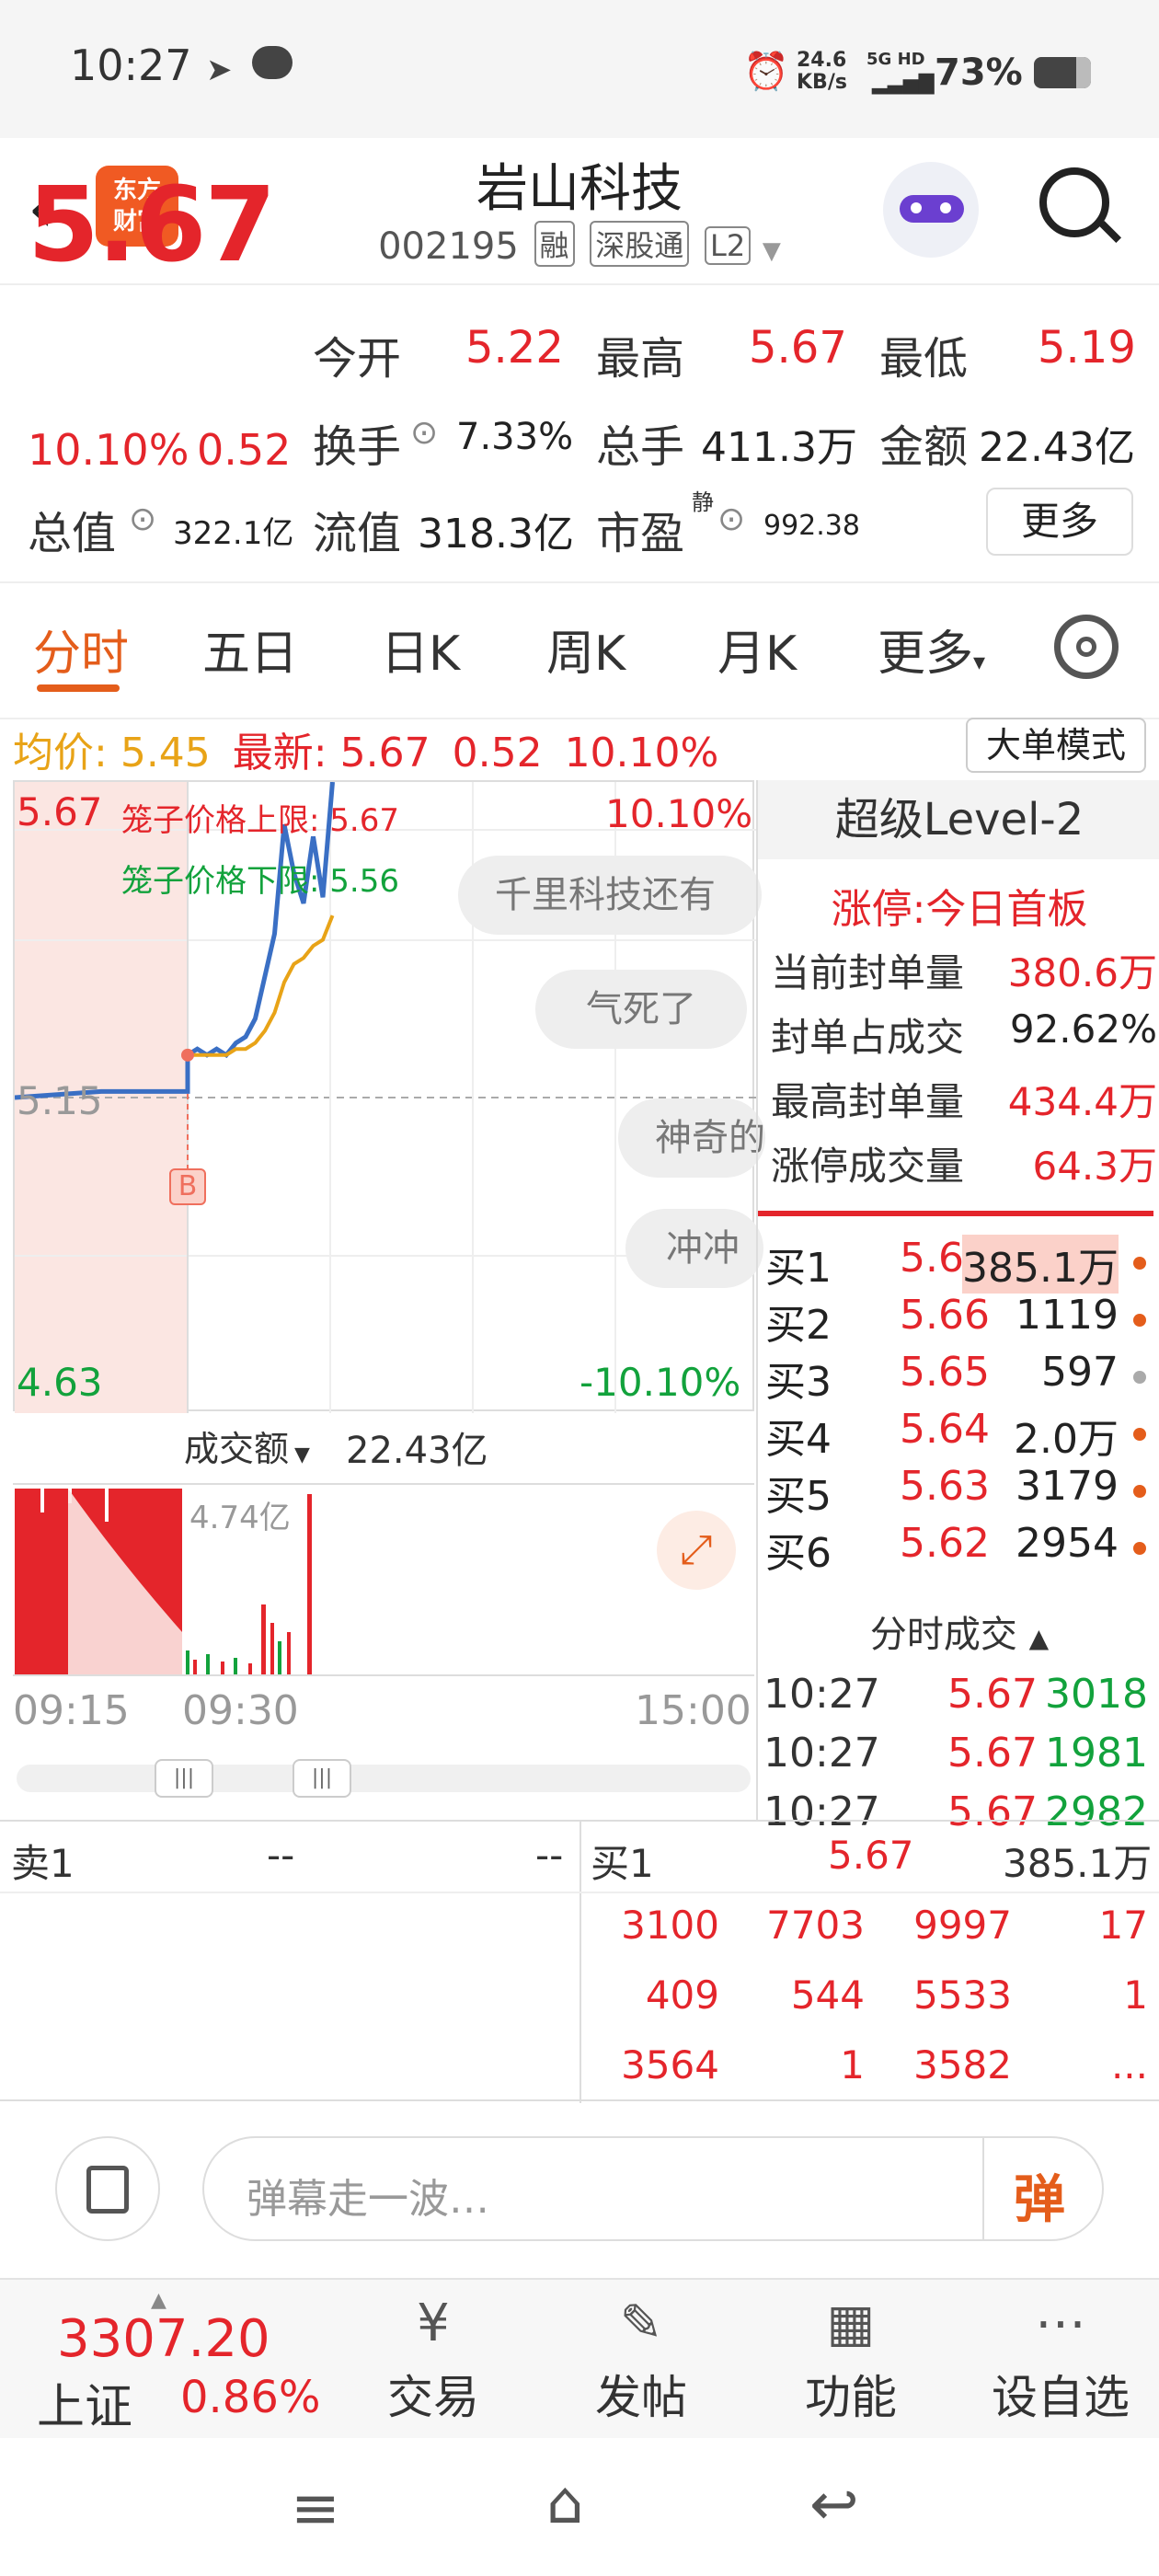 This screenshot has width=1159, height=2576. I want to click on send-danmaku-button: 弹, so click(1039, 2195).